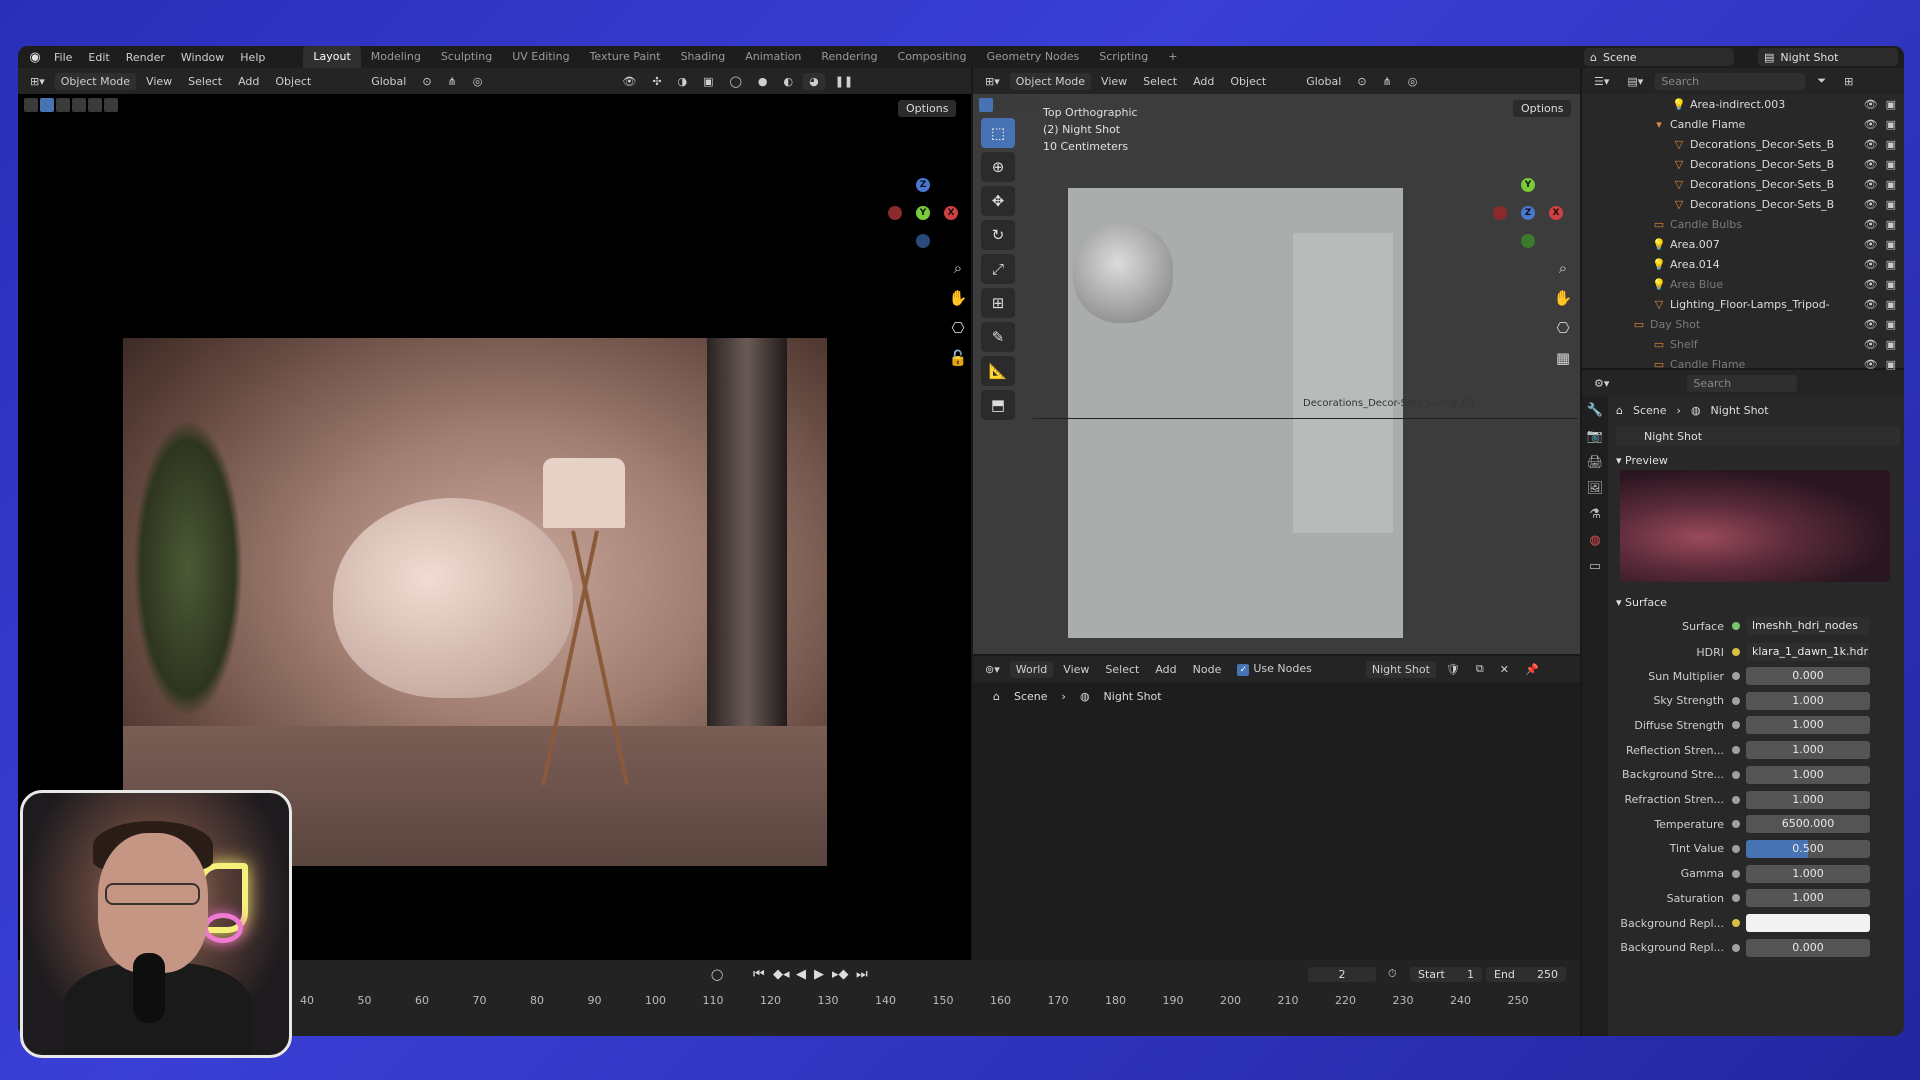  I want to click on tab-scripting: Scripting, so click(1123, 57).